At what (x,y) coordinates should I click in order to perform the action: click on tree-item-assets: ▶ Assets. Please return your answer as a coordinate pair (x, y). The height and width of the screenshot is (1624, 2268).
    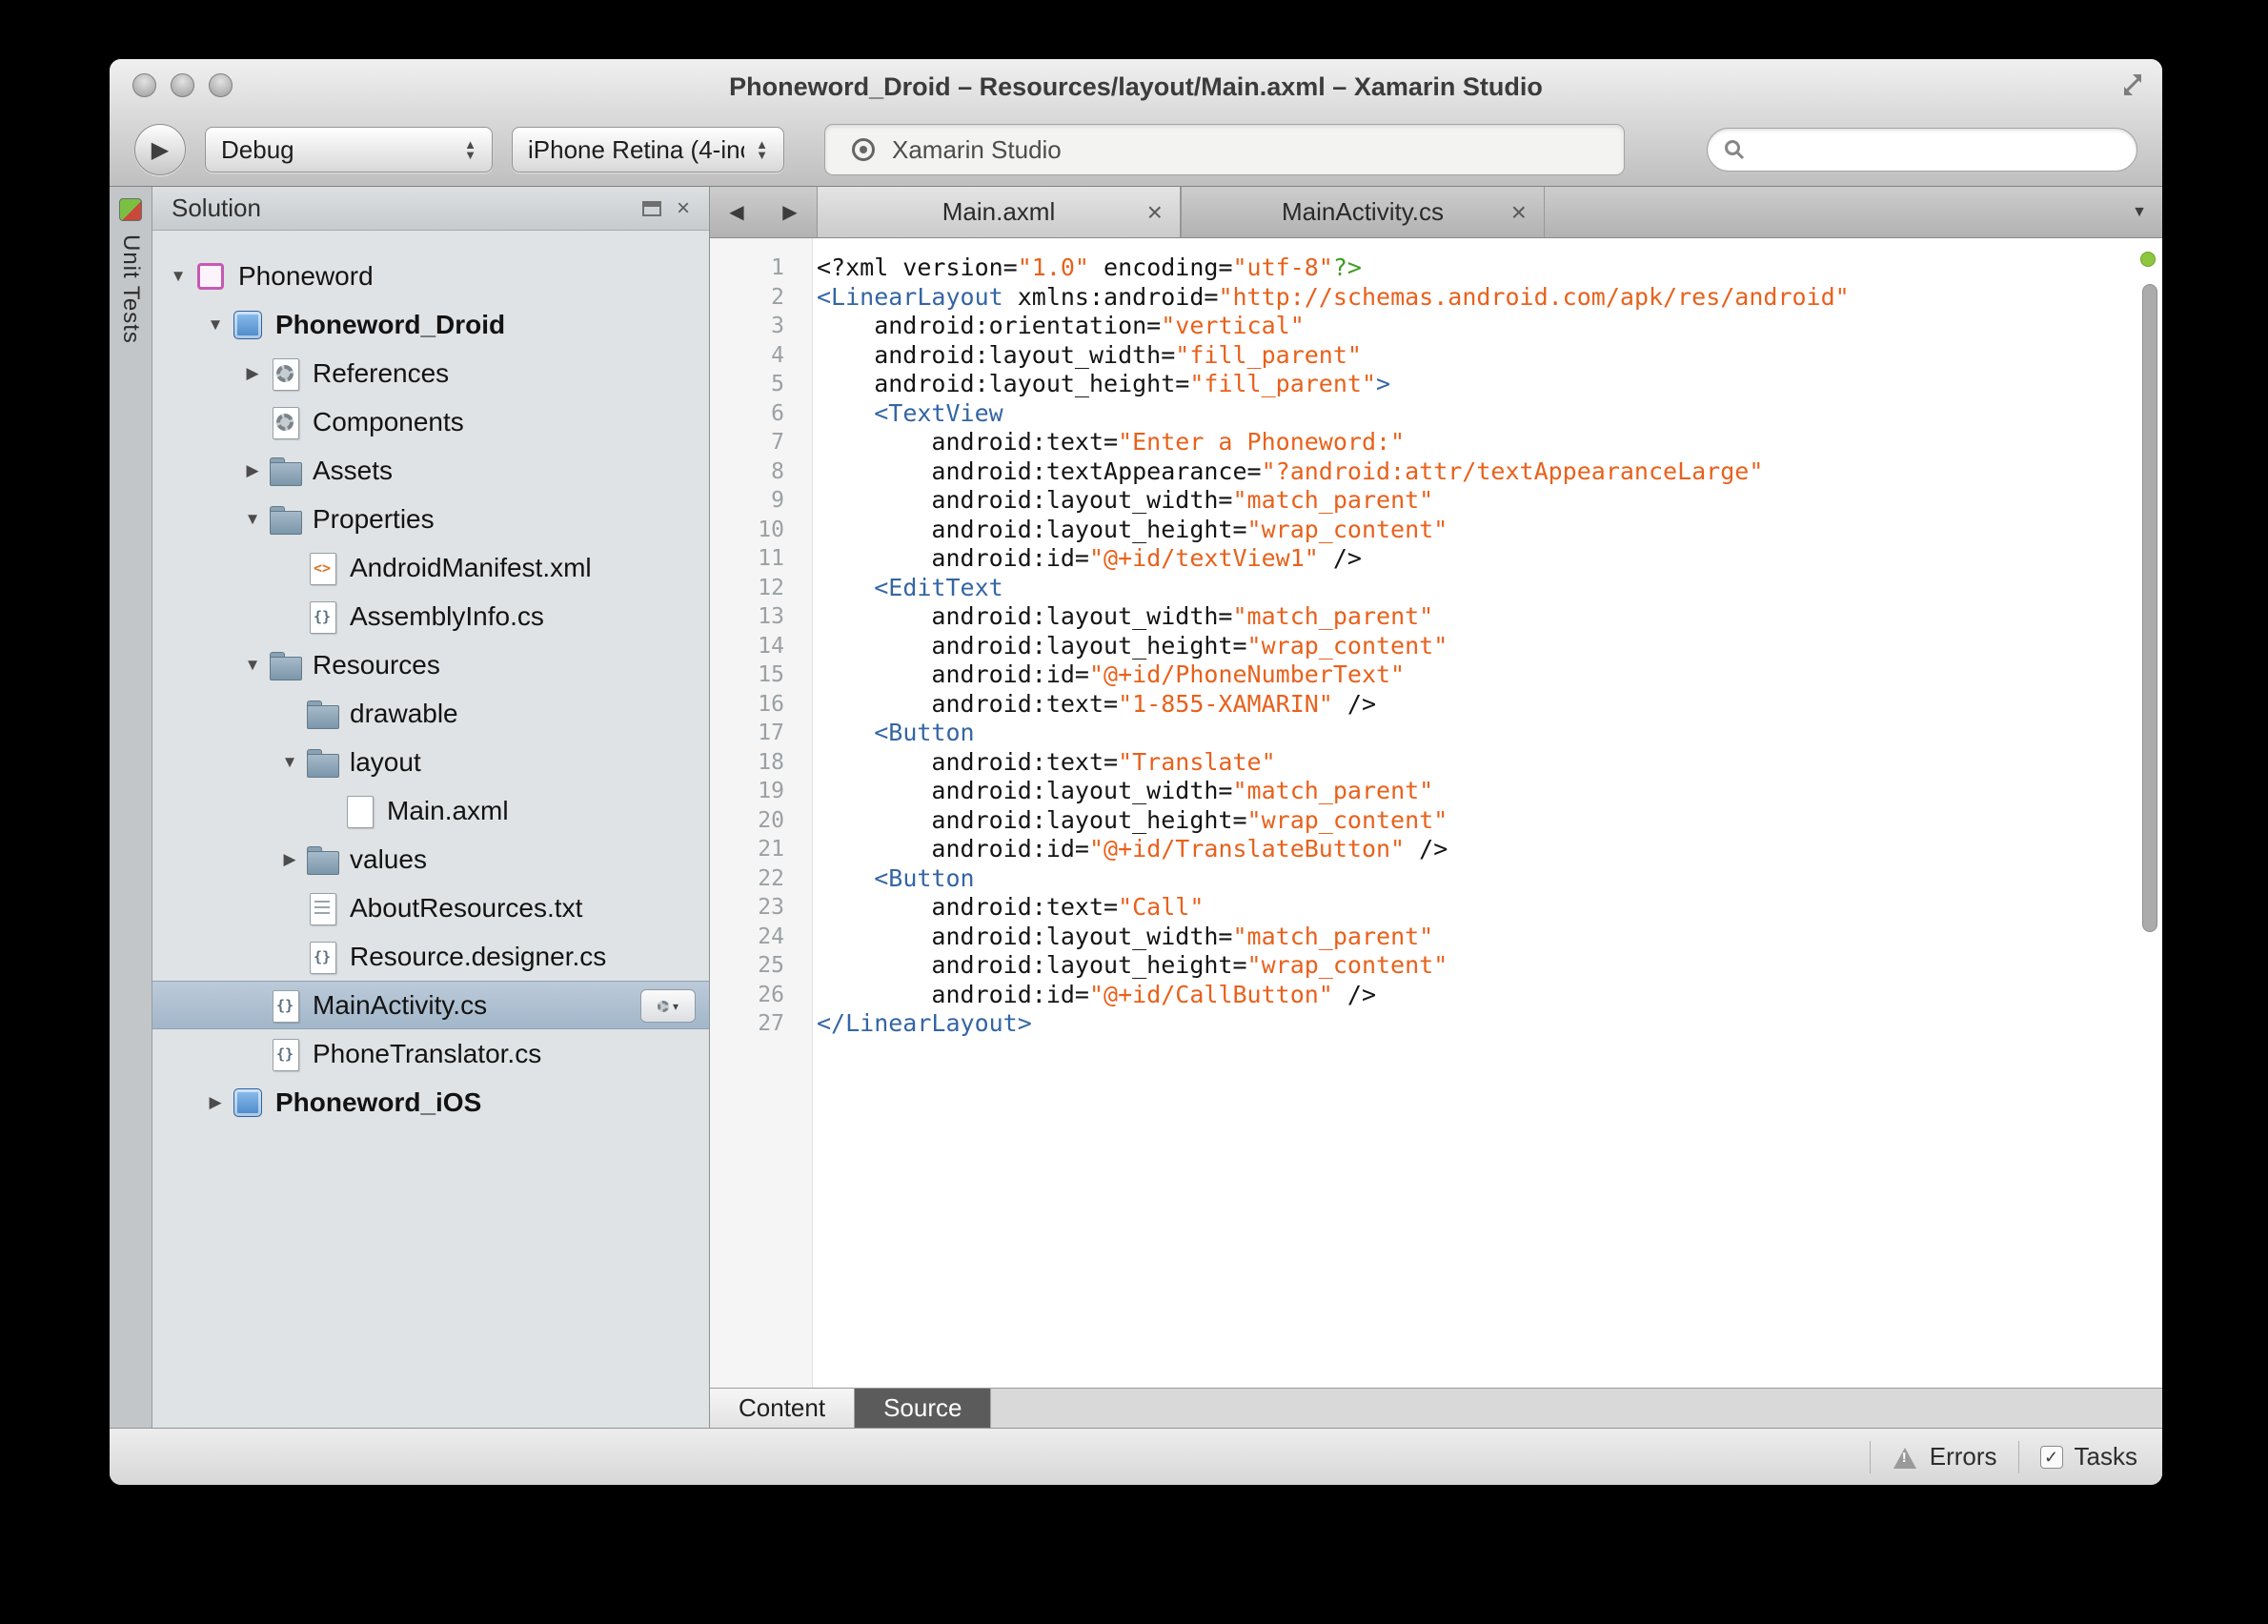
    Looking at the image, I should click on (430, 470).